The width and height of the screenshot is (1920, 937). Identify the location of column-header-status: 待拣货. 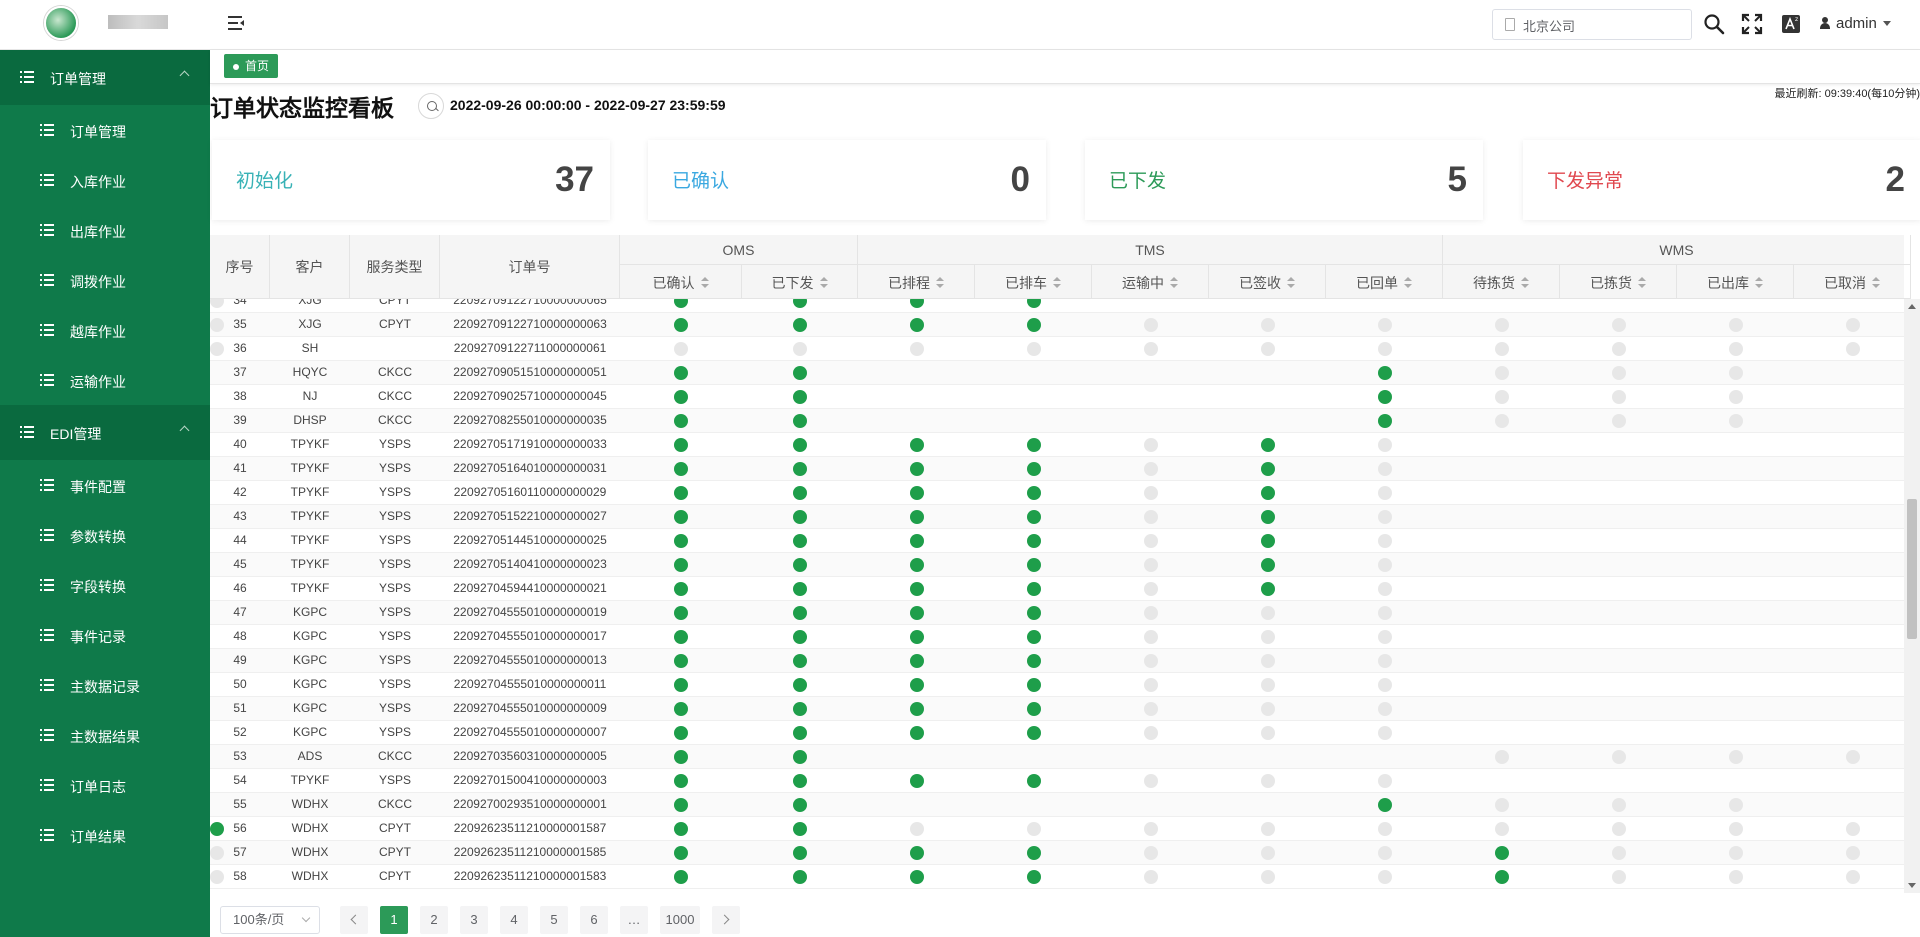
(1501, 282).